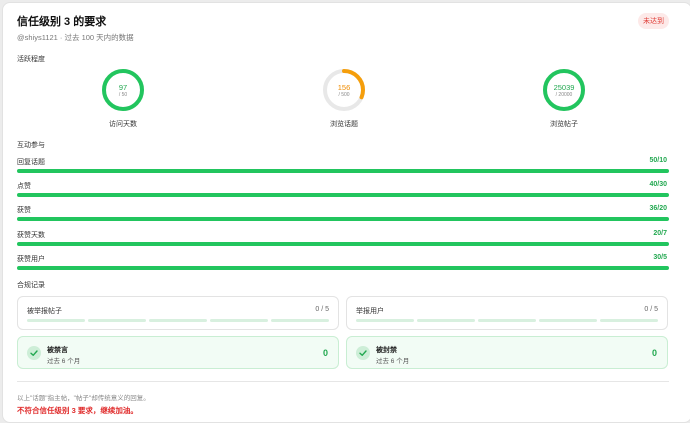 This screenshot has height=423, width=690. I want to click on ring-label-topics-viewed: 浏览话题, so click(344, 124).